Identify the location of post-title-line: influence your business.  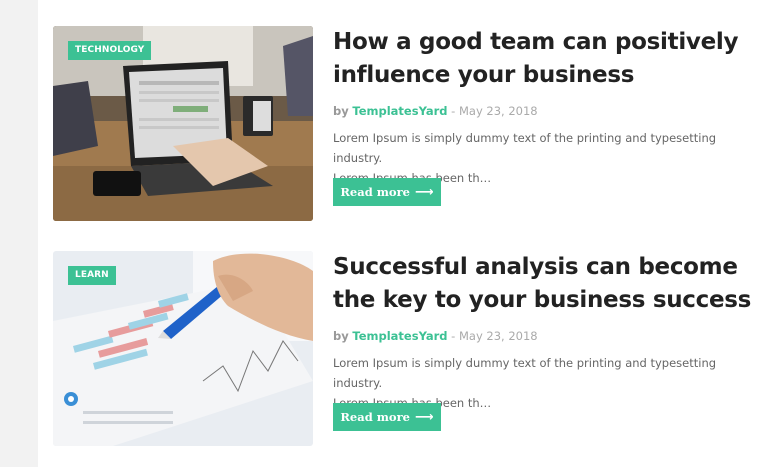
(549, 75).